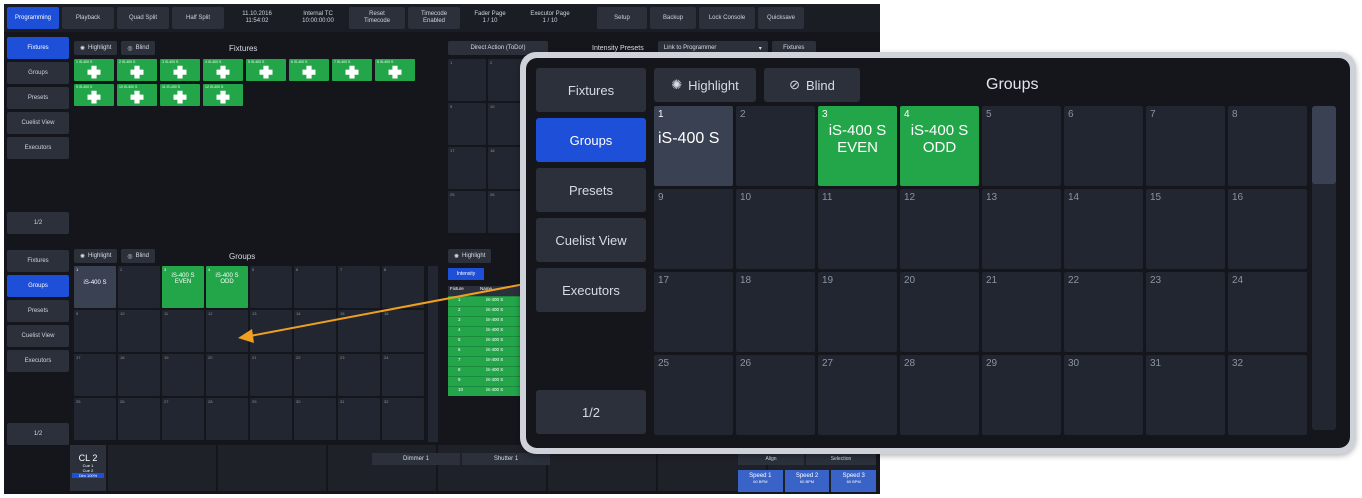  I want to click on group-cell: 16, so click(403, 331).